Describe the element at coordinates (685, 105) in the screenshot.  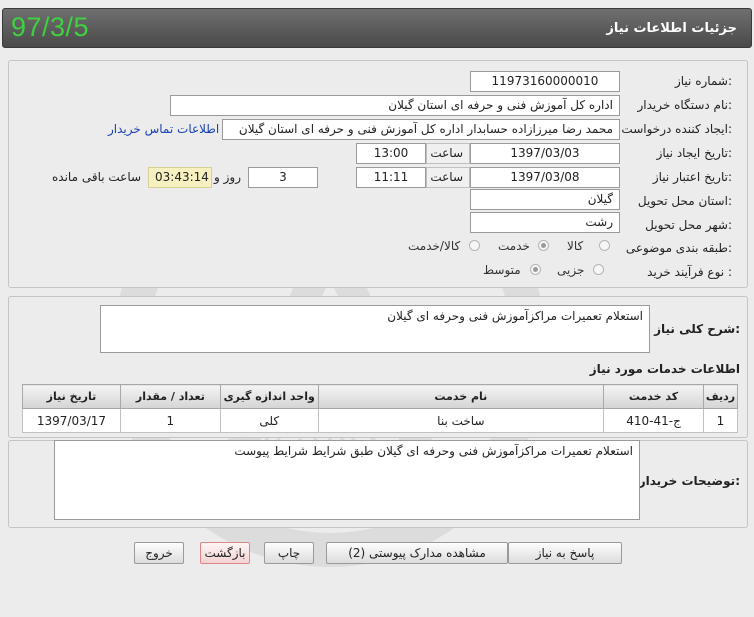
I see `buyer-org-label: نام دستگاه خریدار:` at that location.